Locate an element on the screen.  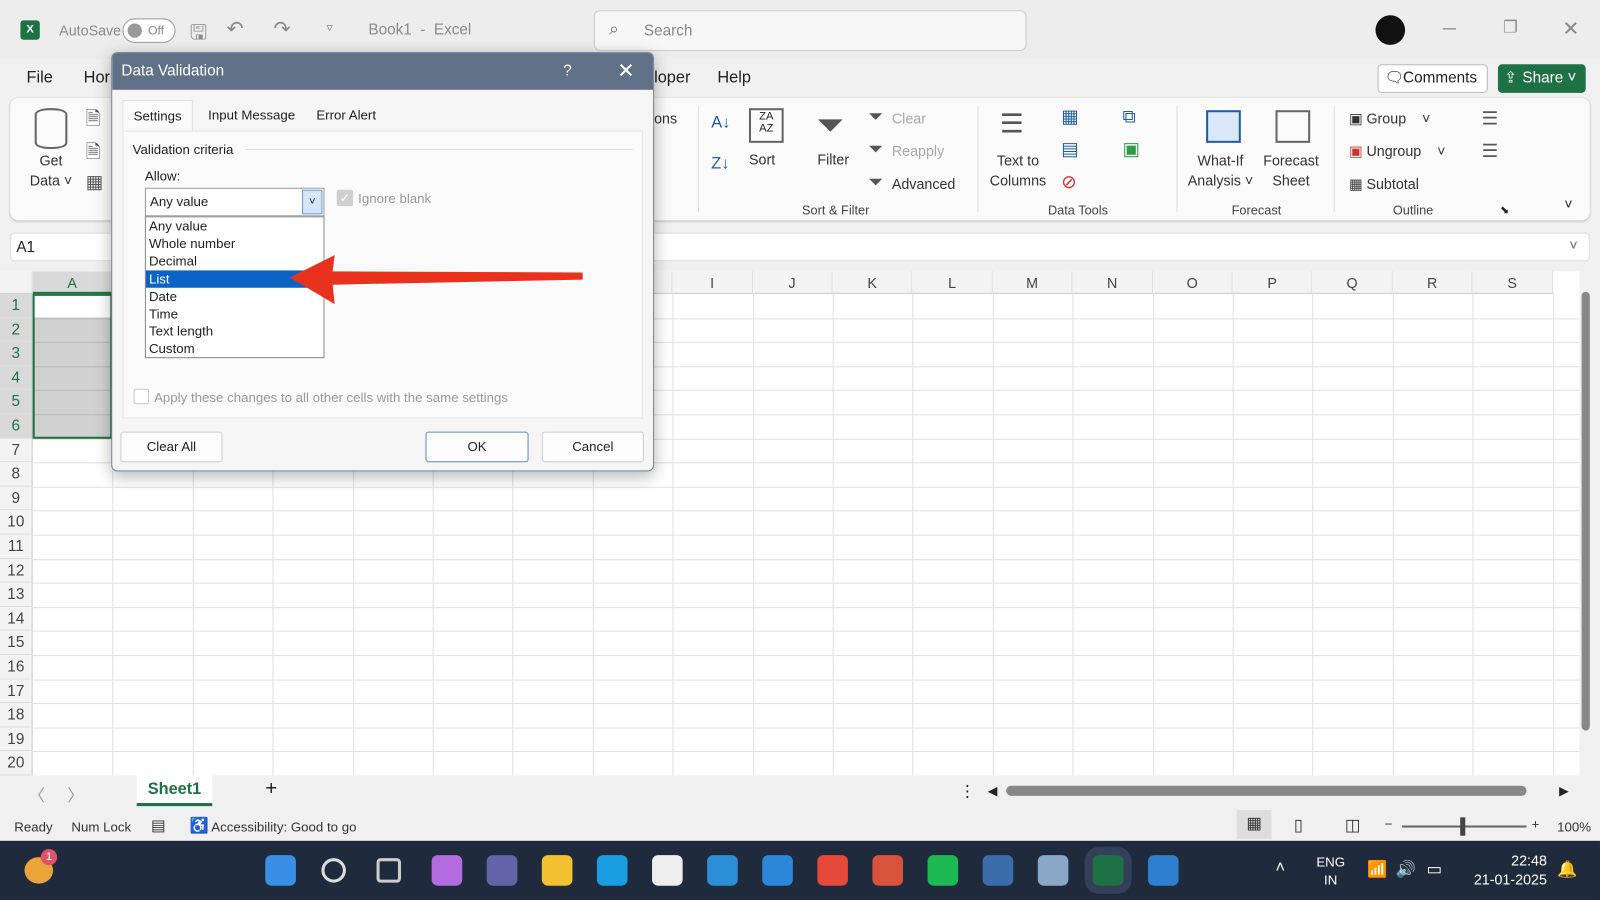
option-custom: Custom is located at coordinates (235, 349).